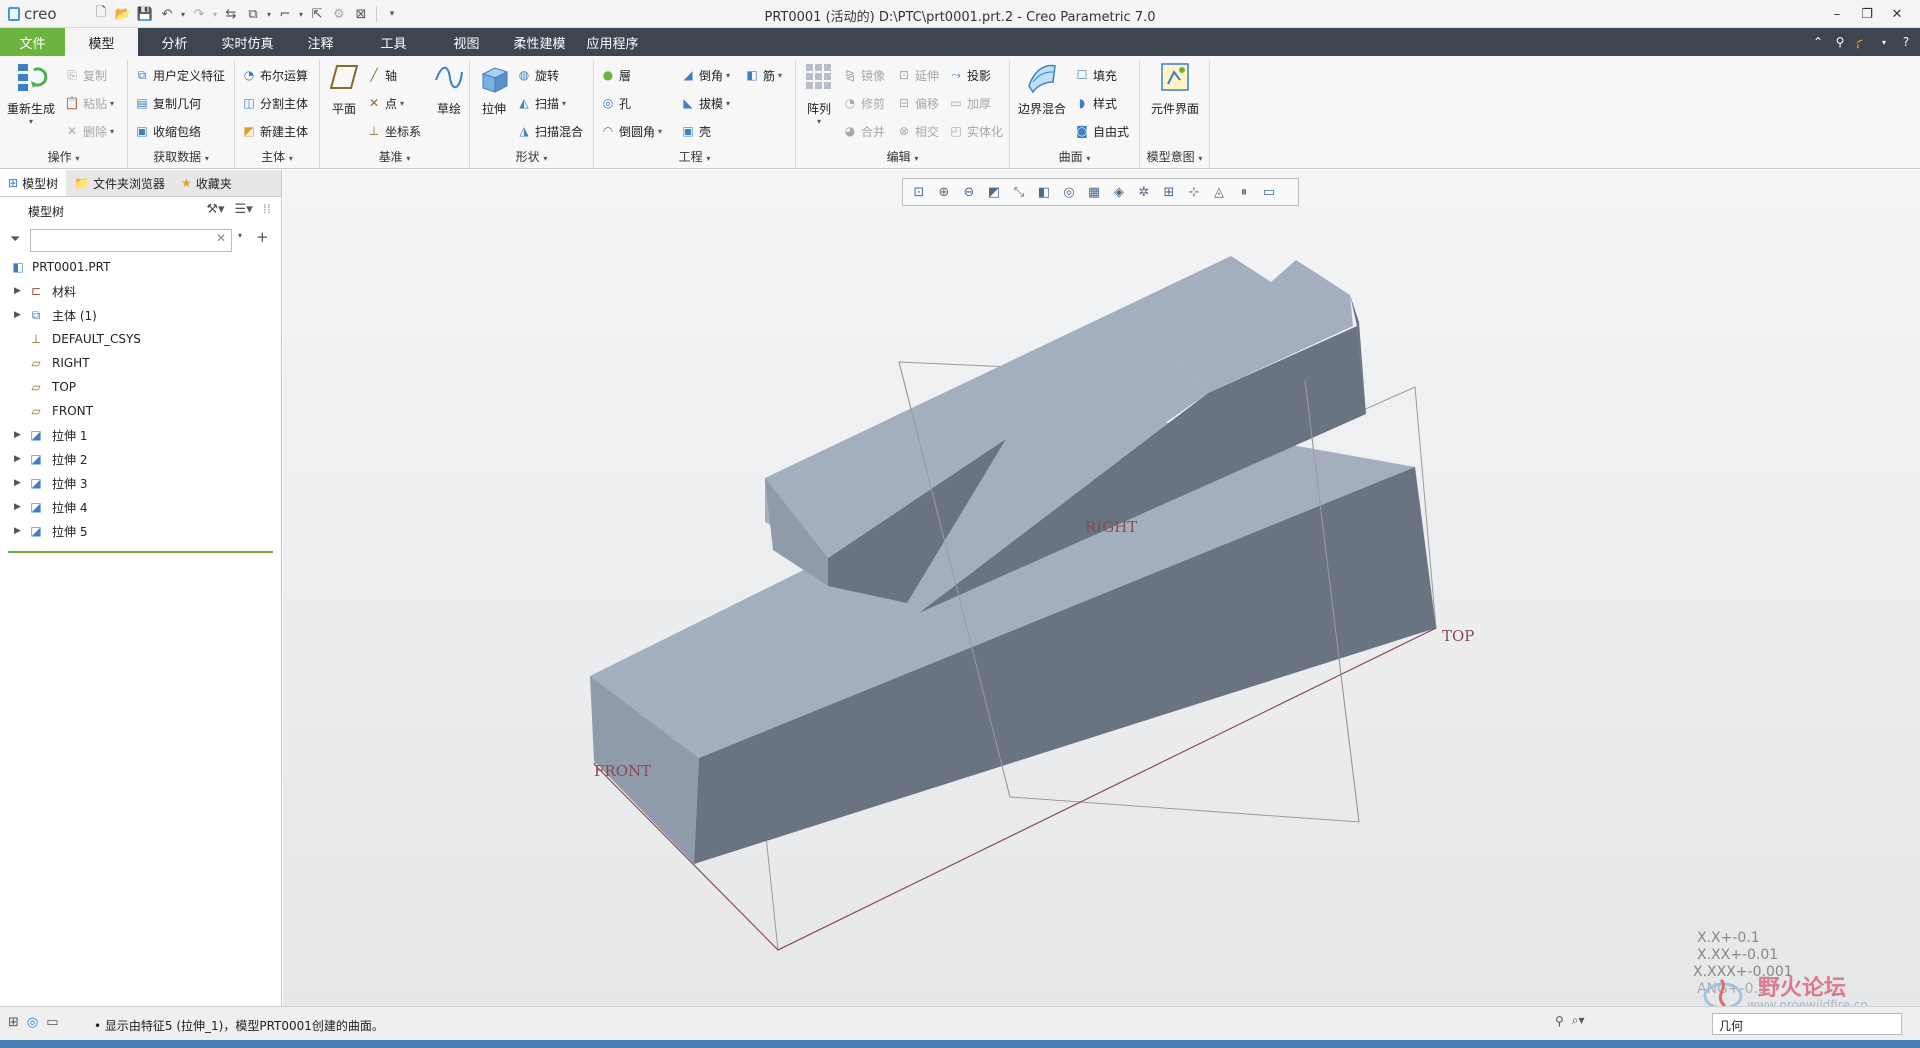 This screenshot has width=1920, height=1048. I want to click on refit-icon: ⊡, so click(919, 192).